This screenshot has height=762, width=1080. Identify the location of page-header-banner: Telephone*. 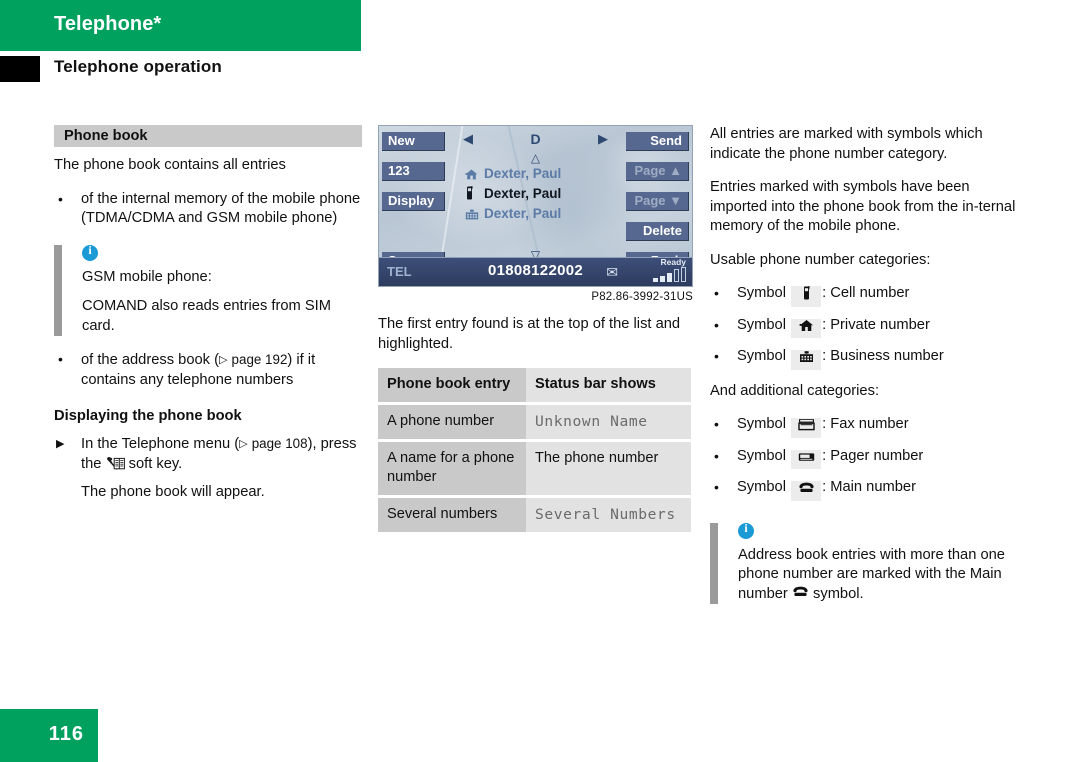
(180, 25).